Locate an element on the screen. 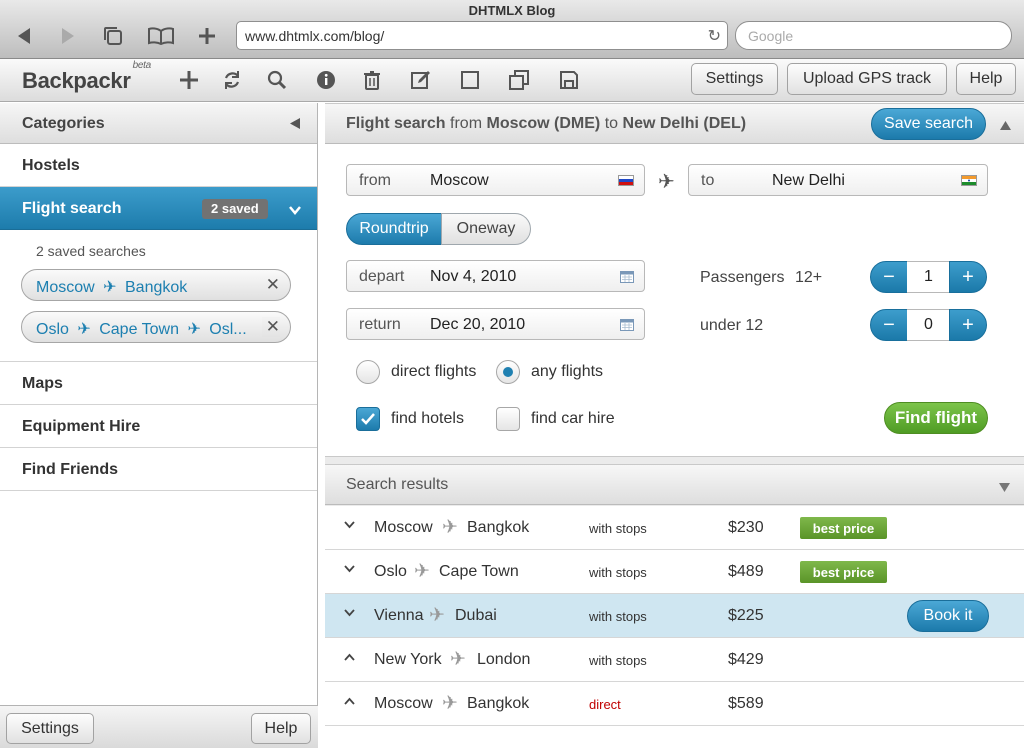 Image resolution: width=1024 pixels, height=748 pixels. result-from: Moscow is located at coordinates (403, 527).